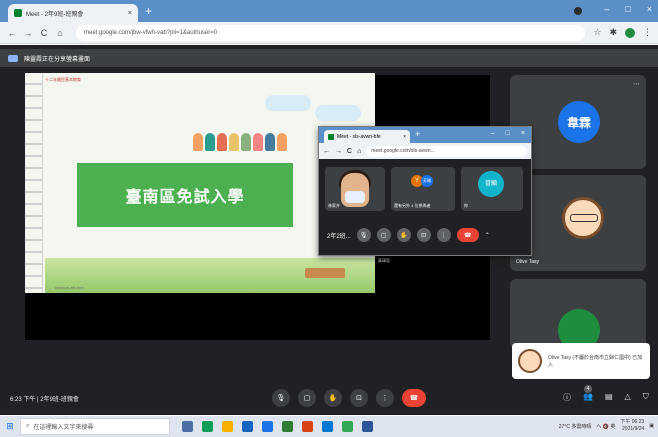 The height and width of the screenshot is (437, 658). Describe the element at coordinates (355, 189) in the screenshot. I see `pip-self-tile: 林家卉` at that location.